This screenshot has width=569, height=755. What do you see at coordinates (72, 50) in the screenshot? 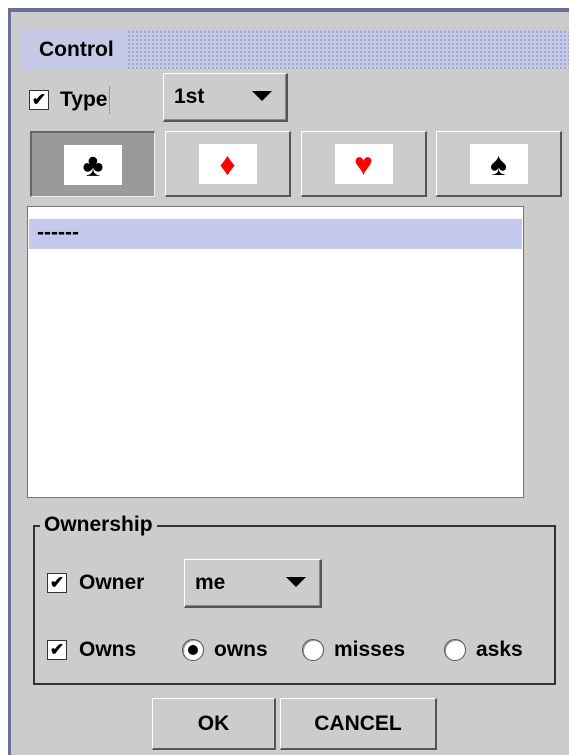
I see `window-title: Control` at bounding box center [72, 50].